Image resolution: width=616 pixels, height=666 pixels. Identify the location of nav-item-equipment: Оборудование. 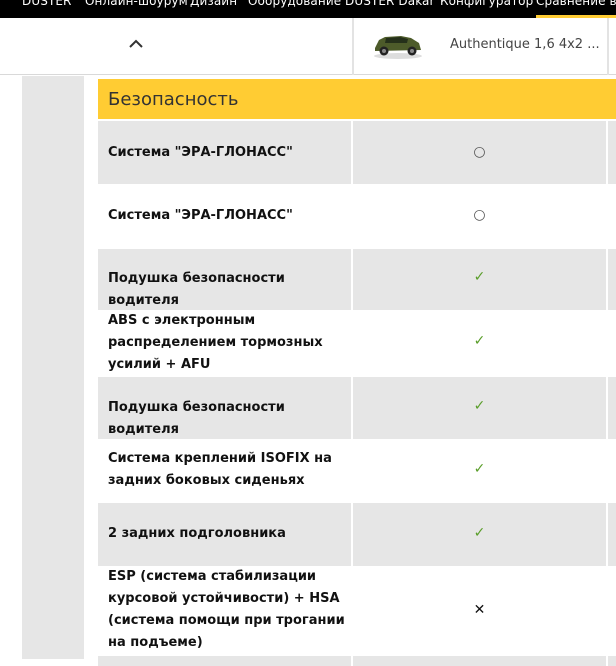
(294, 4).